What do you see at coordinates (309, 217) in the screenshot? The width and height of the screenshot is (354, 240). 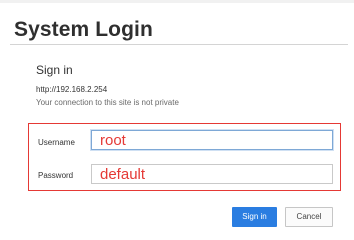 I see `cancel-button: Cancel` at bounding box center [309, 217].